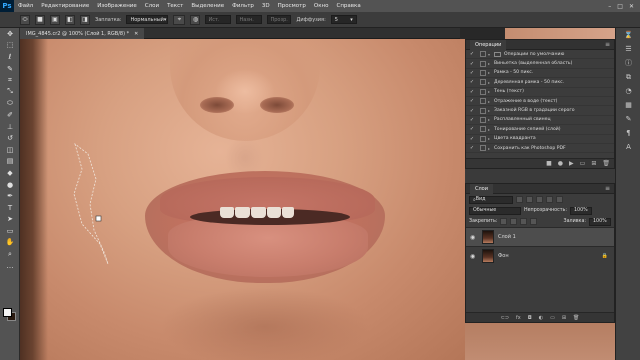  I want to click on filter-pixel-icon, so click(519, 199).